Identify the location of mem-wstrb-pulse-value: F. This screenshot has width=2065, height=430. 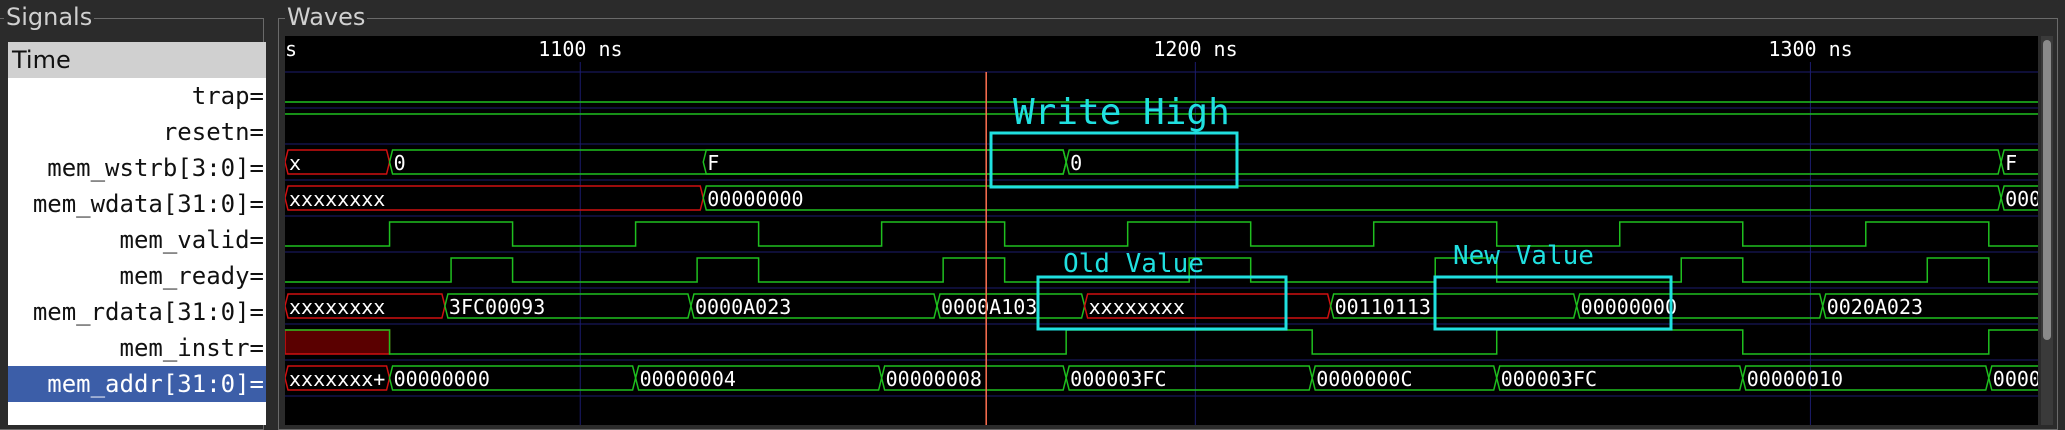
(713, 163).